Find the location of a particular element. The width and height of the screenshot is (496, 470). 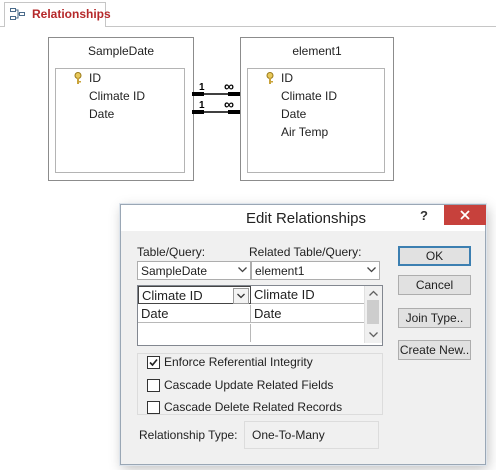

cascade-delete-checkbox is located at coordinates (153, 407).